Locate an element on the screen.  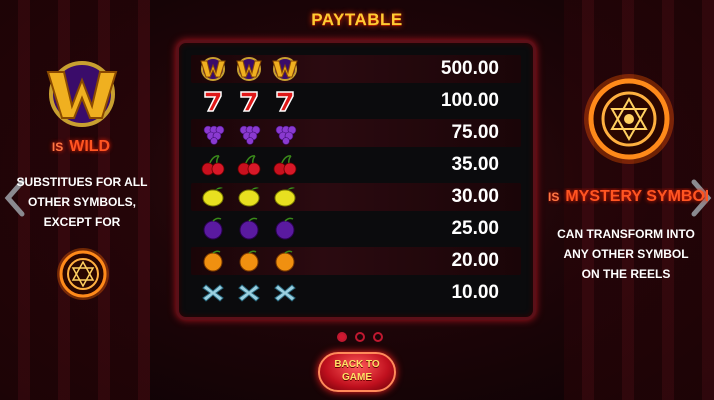
page-title: PAYTABLE is located at coordinates (357, 19).